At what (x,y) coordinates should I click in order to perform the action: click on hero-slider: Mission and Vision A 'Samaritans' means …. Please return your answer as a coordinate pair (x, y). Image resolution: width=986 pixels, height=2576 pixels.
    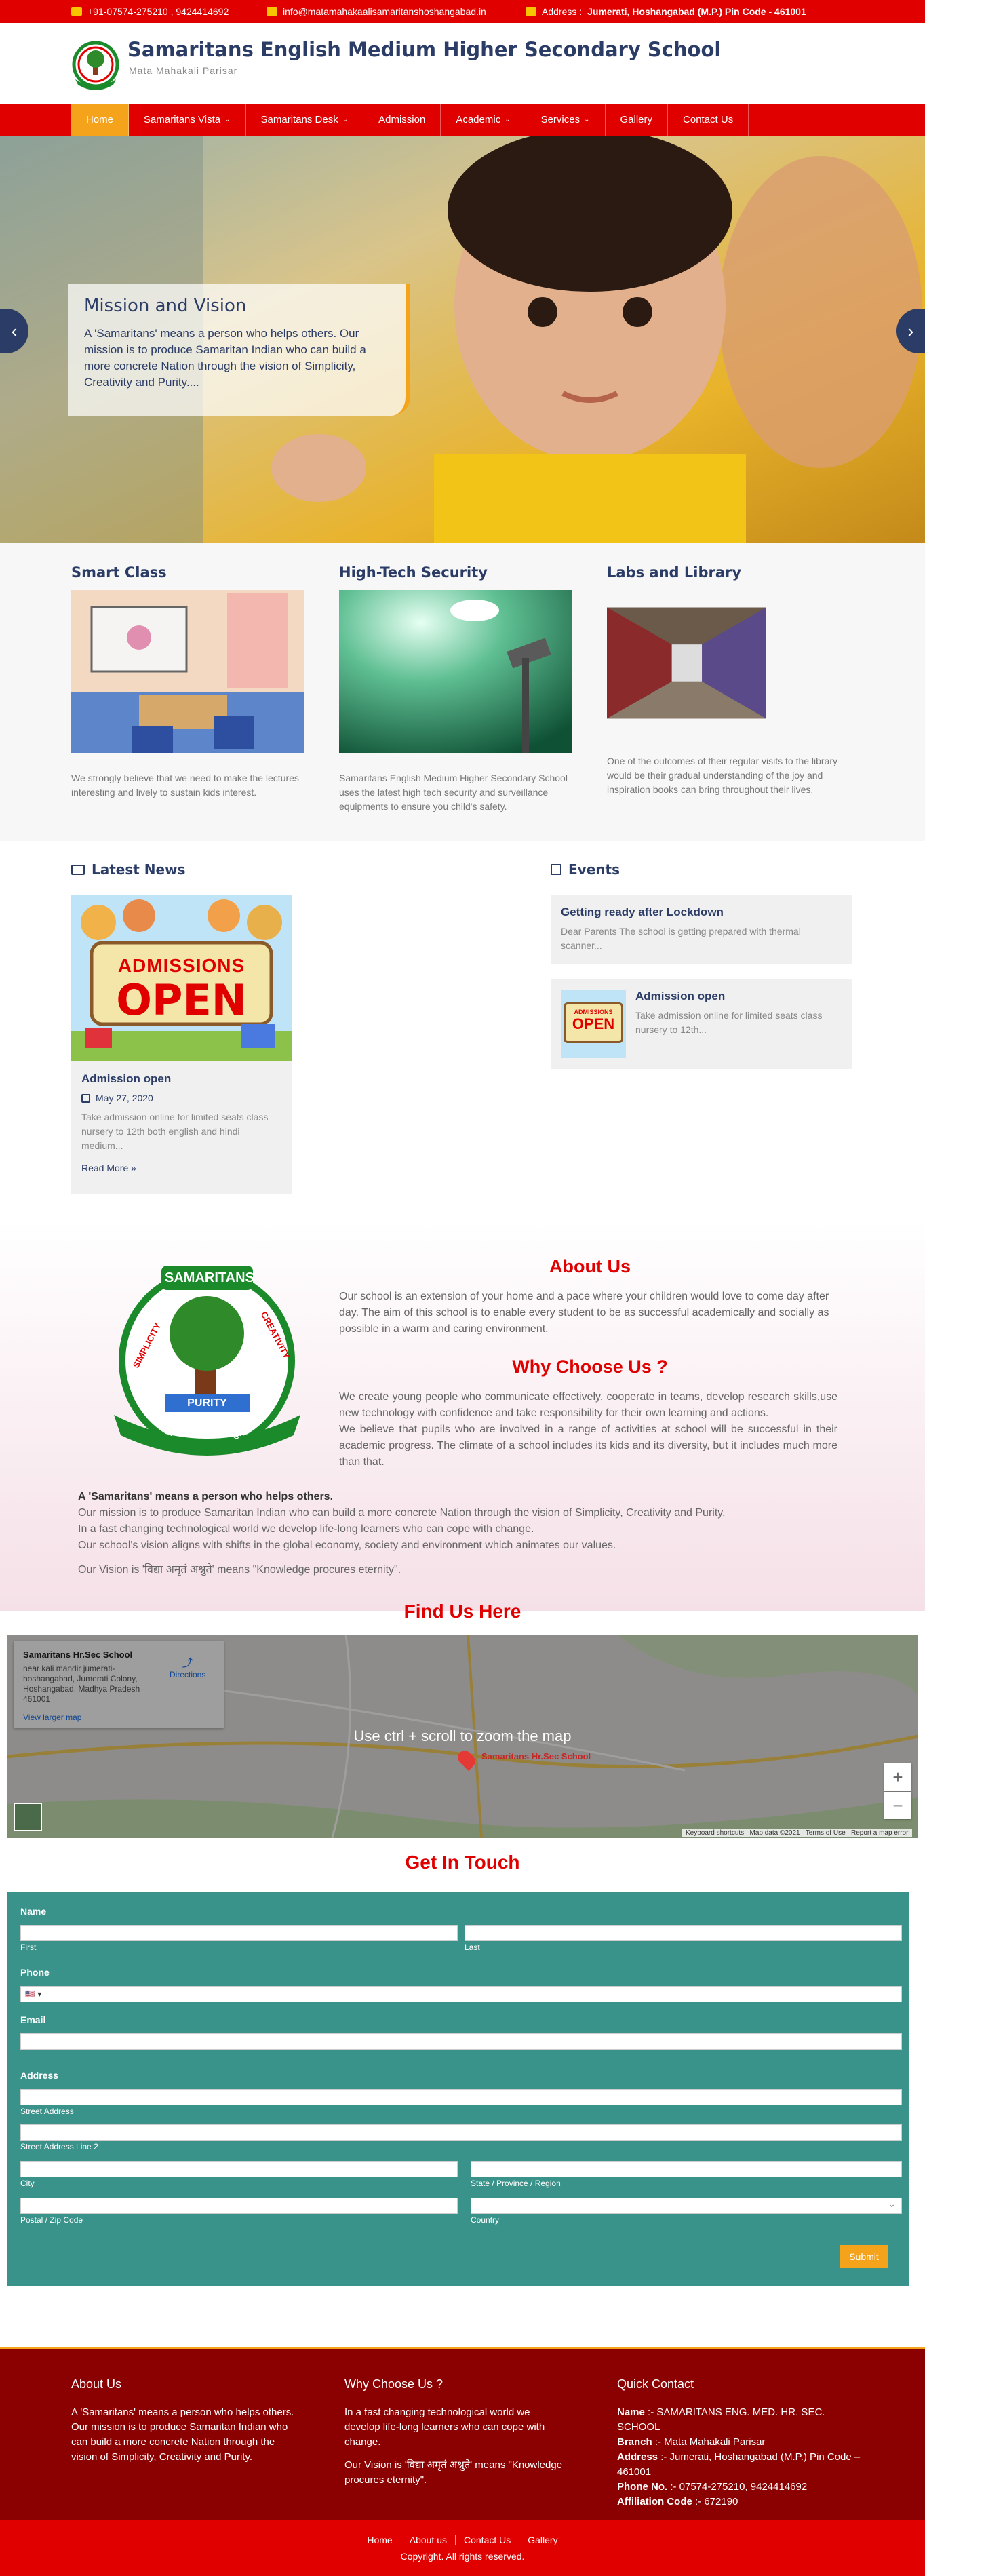
    Looking at the image, I should click on (463, 339).